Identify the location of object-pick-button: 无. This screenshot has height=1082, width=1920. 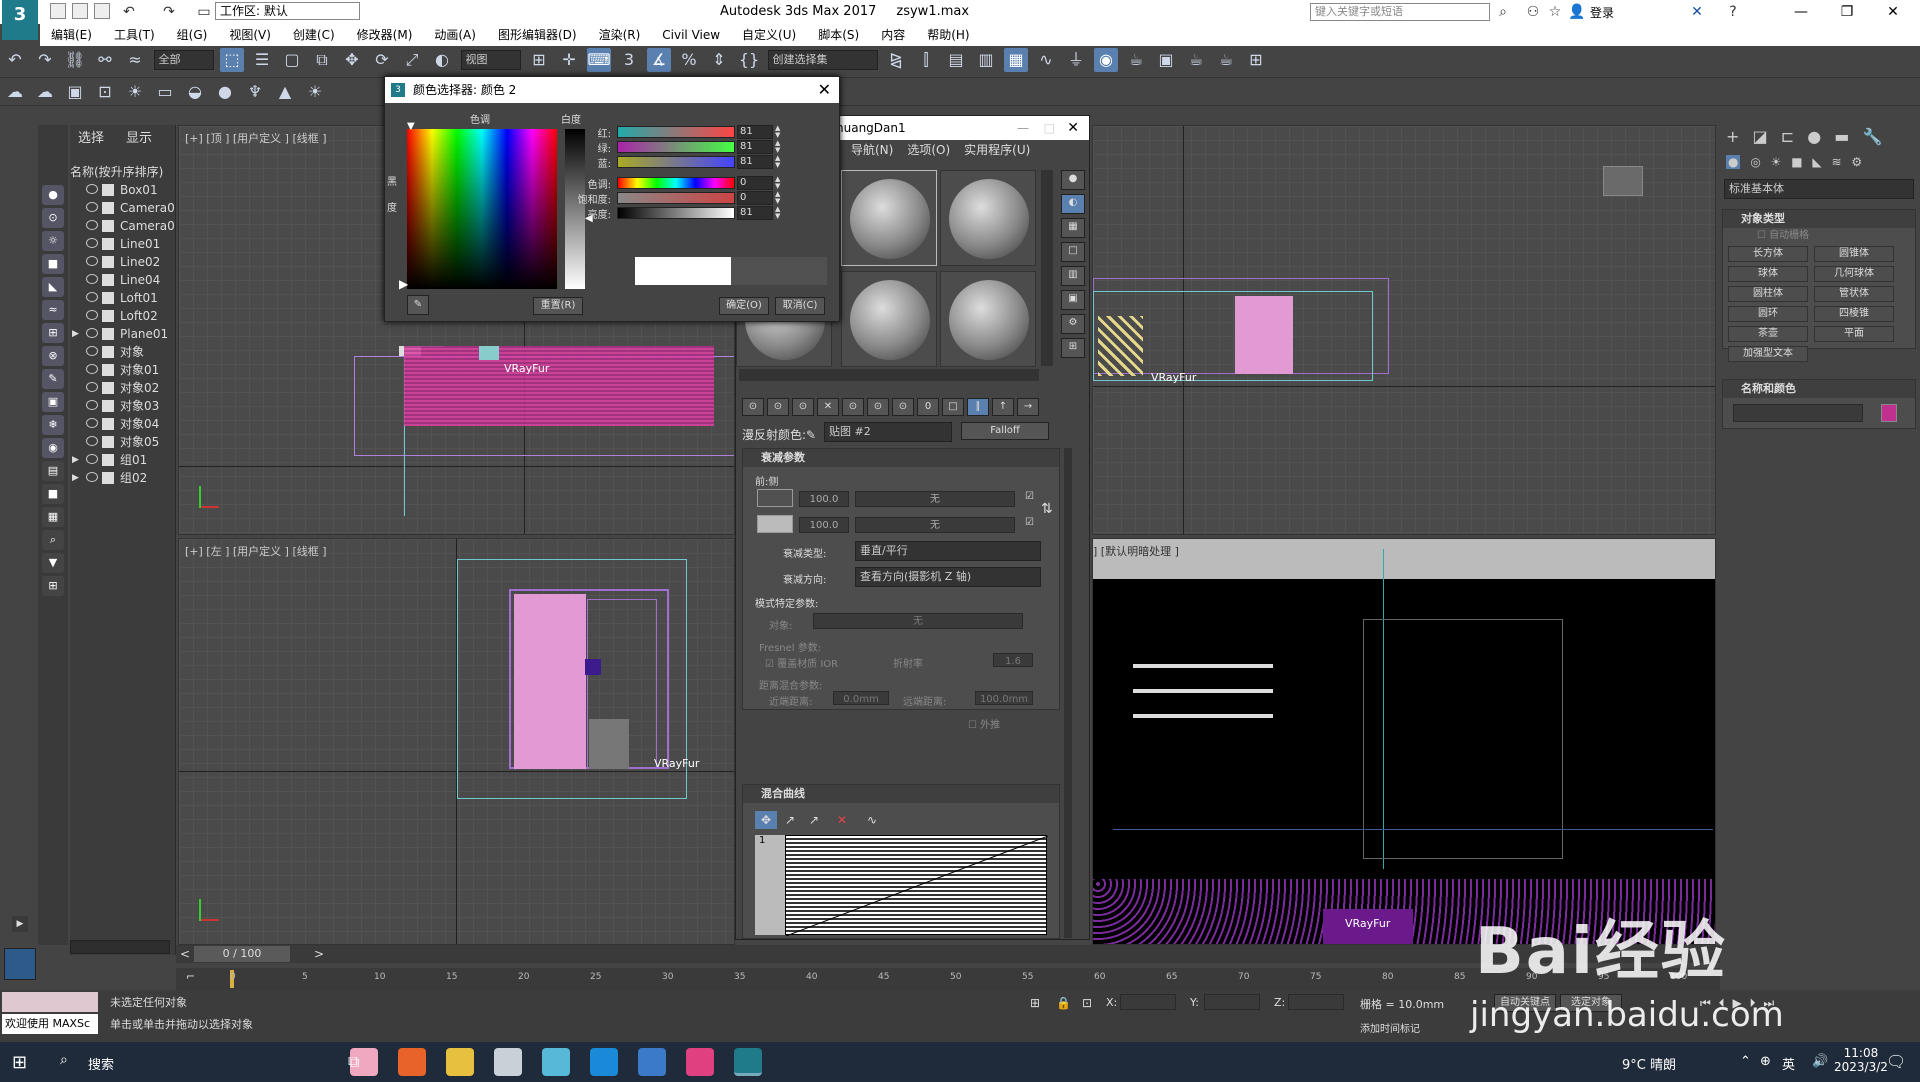
(918, 621).